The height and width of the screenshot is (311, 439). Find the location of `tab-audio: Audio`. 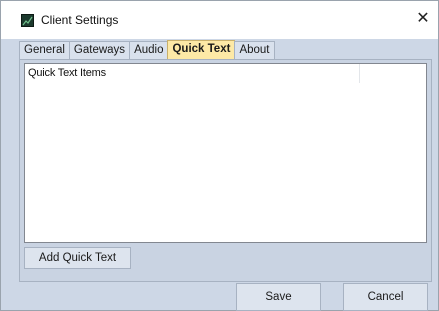

tab-audio: Audio is located at coordinates (149, 50).